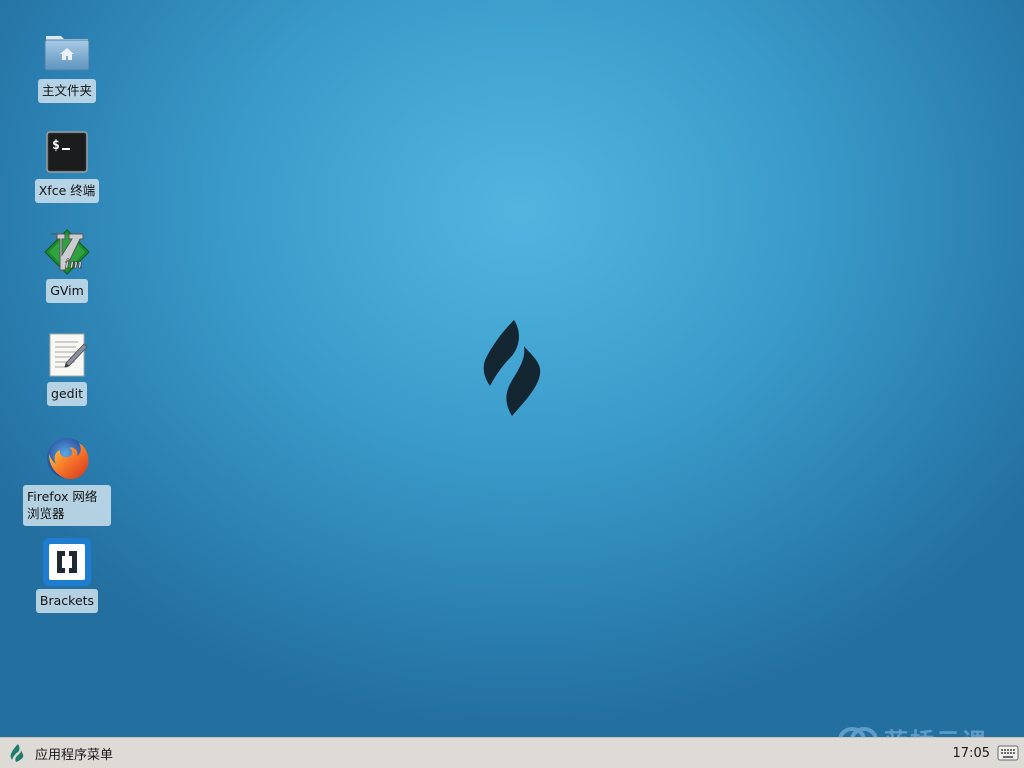 The width and height of the screenshot is (1024, 768). Describe the element at coordinates (67, 252) in the screenshot. I see `gvim-icon: im` at that location.